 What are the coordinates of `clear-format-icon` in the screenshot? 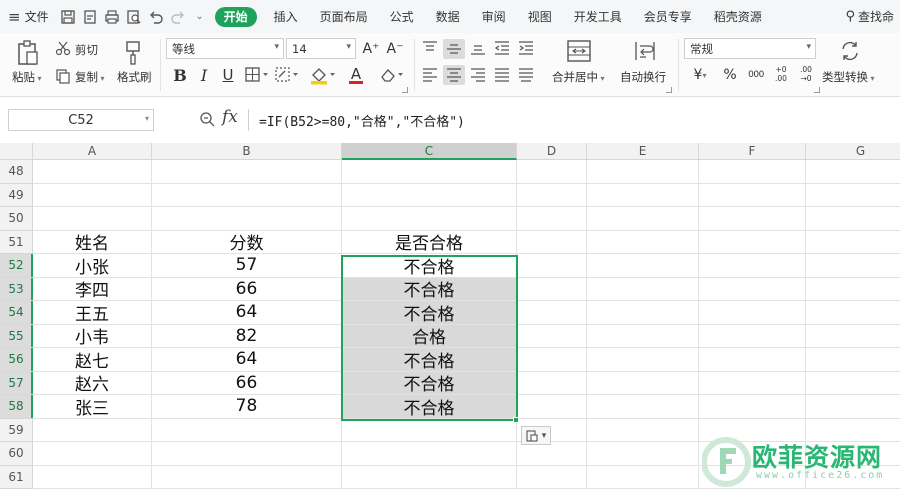 It's located at (392, 75).